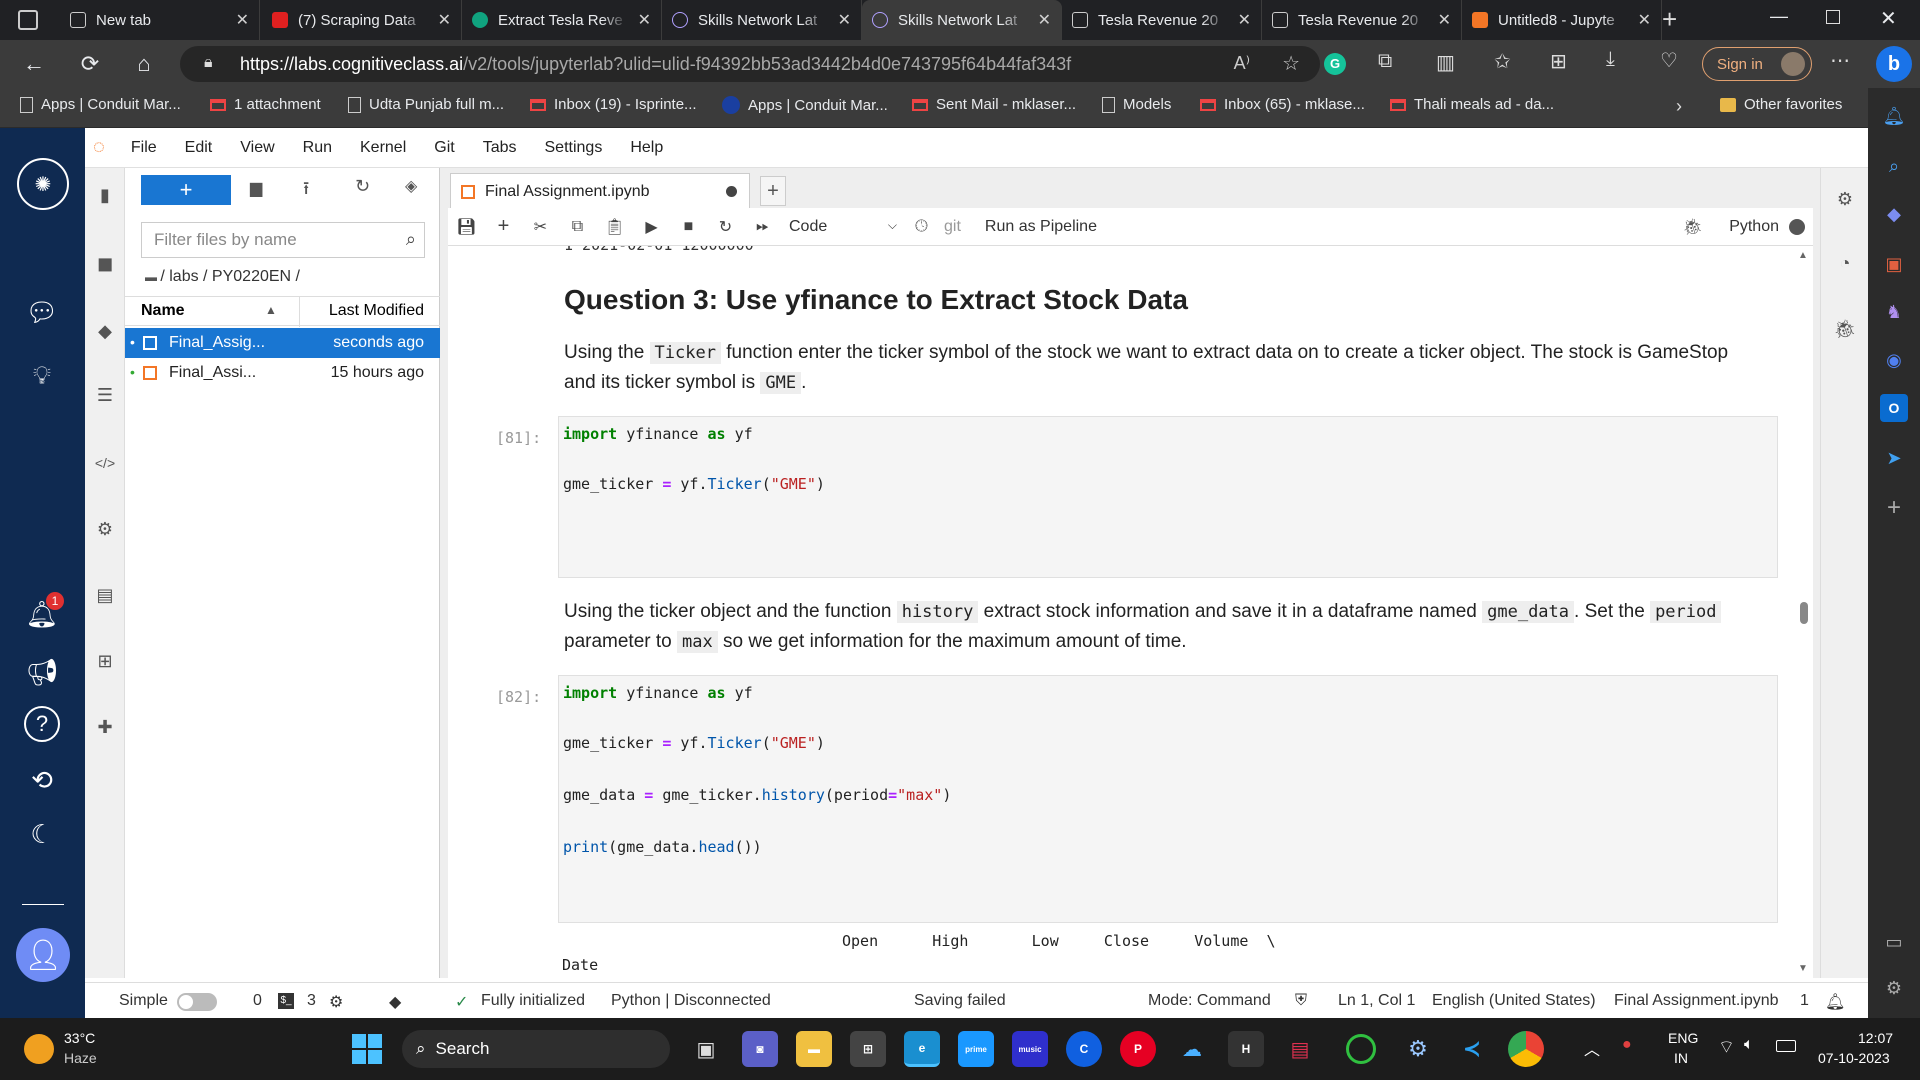  What do you see at coordinates (395, 1002) in the screenshot?
I see `git-status-icon: ◆` at bounding box center [395, 1002].